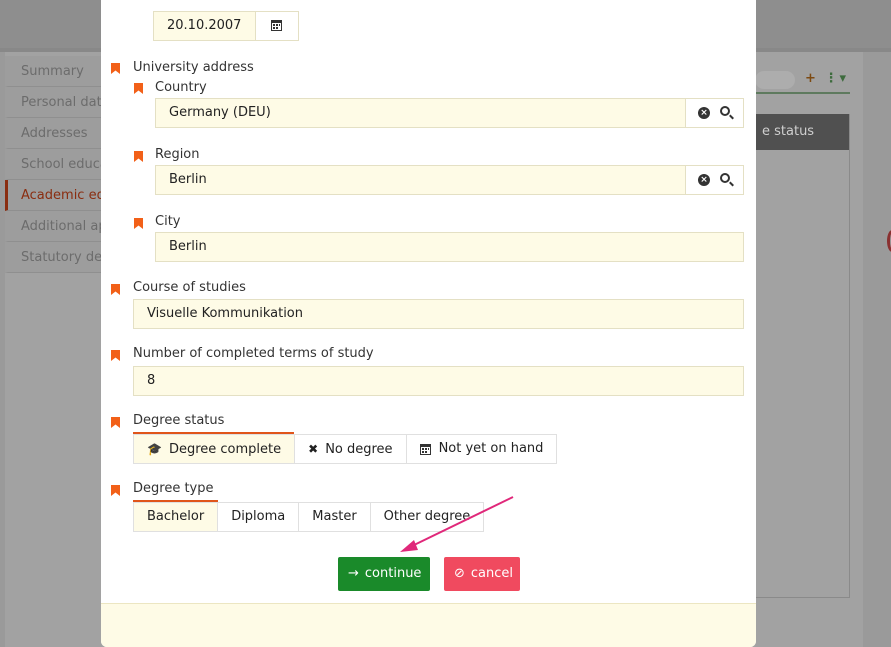 This screenshot has height=647, width=891. What do you see at coordinates (353, 573) in the screenshot?
I see `arrow-right-icon: →` at bounding box center [353, 573].